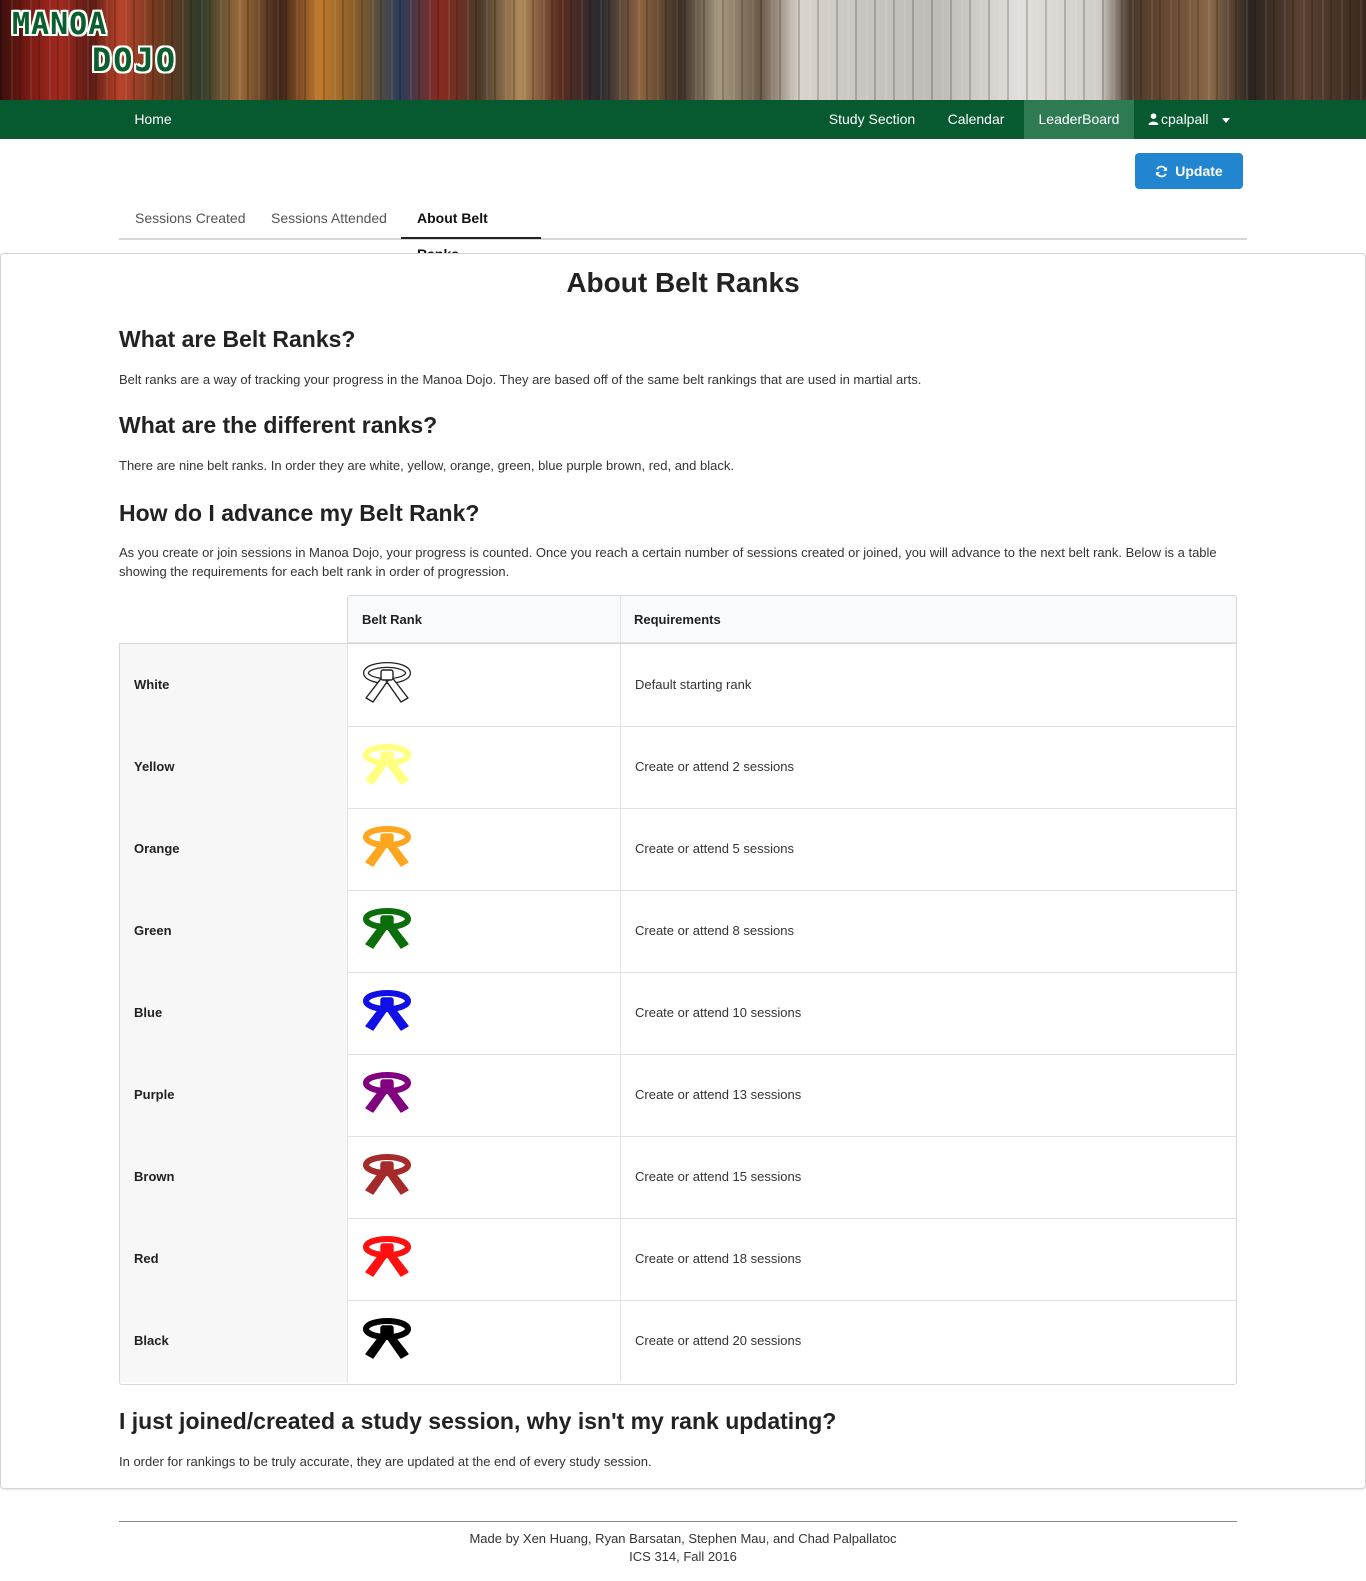 Image resolution: width=1366 pixels, height=1581 pixels. What do you see at coordinates (683, 50) in the screenshot?
I see `header-banner: MANOA DOJO` at bounding box center [683, 50].